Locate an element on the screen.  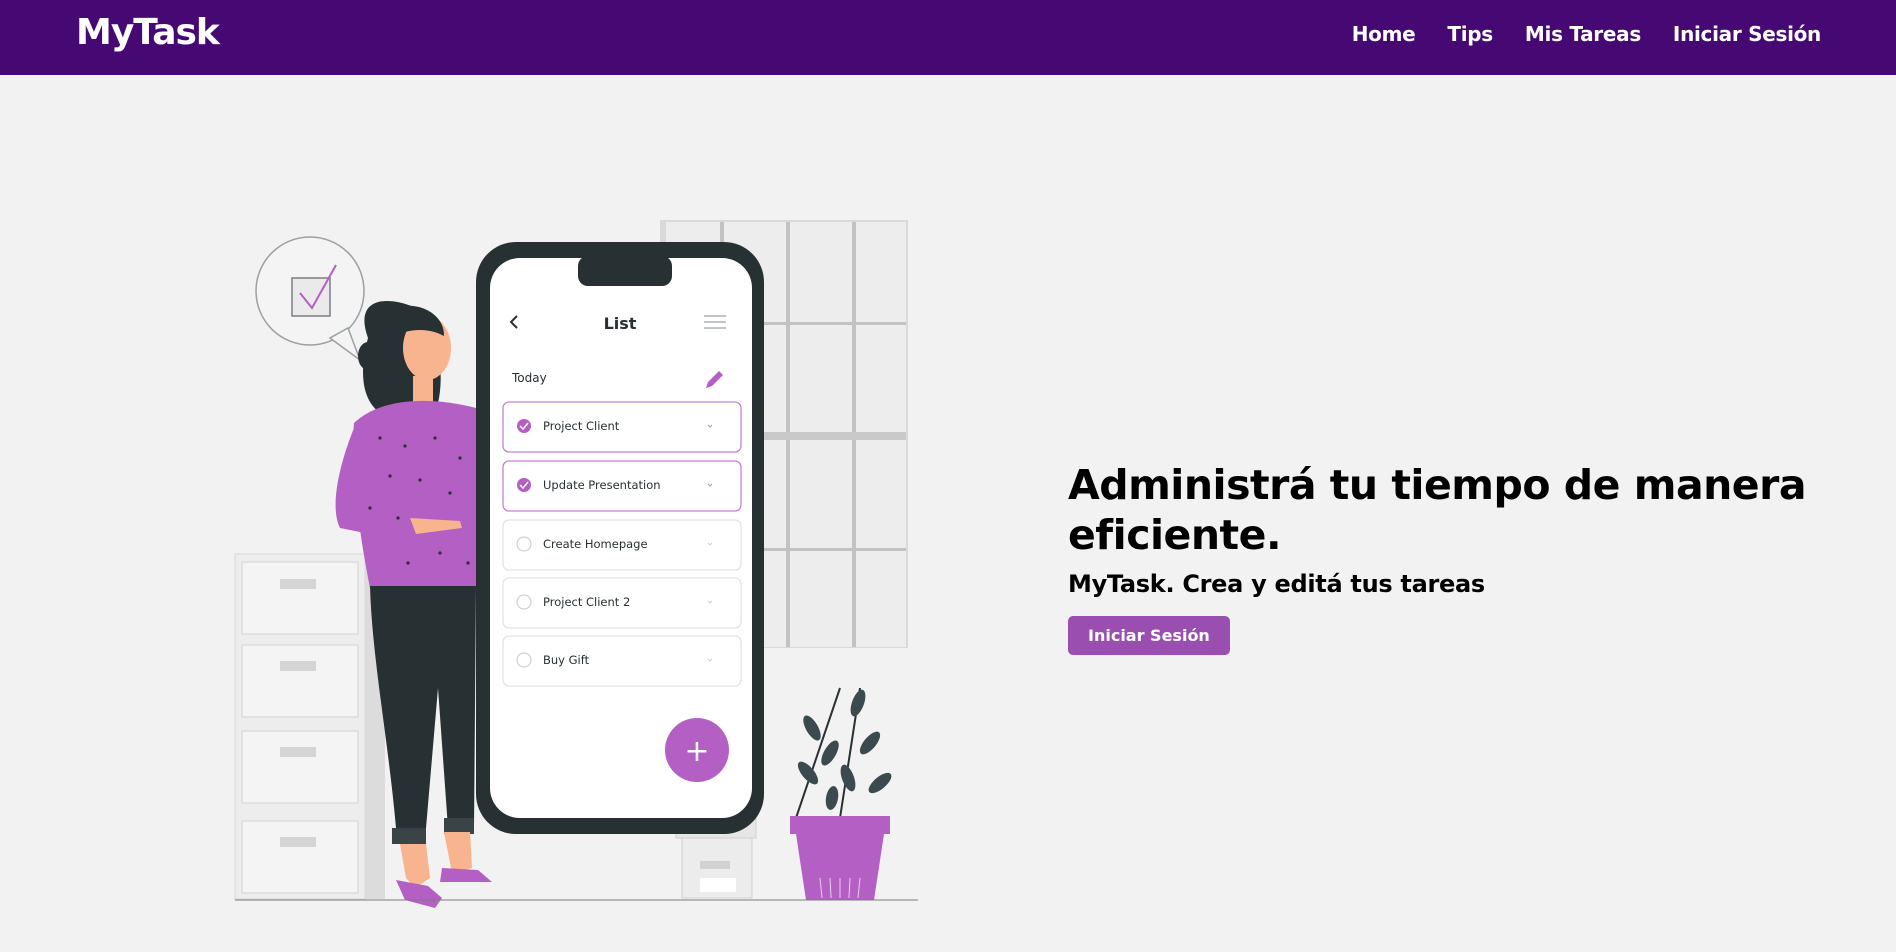
task-row: Create Homepage is located at coordinates (622, 545).